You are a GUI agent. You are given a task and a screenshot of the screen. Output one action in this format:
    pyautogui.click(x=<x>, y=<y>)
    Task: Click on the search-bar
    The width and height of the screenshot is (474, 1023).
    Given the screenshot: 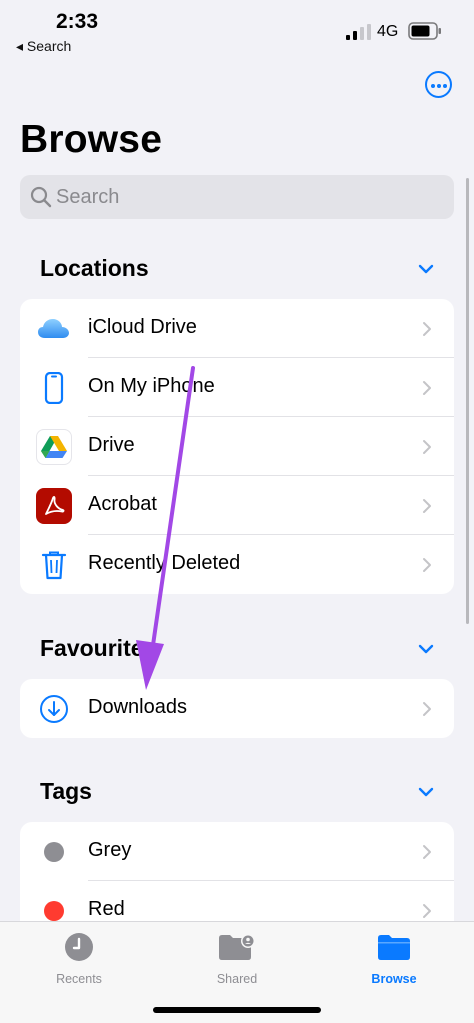 What is the action you would take?
    pyautogui.click(x=237, y=197)
    